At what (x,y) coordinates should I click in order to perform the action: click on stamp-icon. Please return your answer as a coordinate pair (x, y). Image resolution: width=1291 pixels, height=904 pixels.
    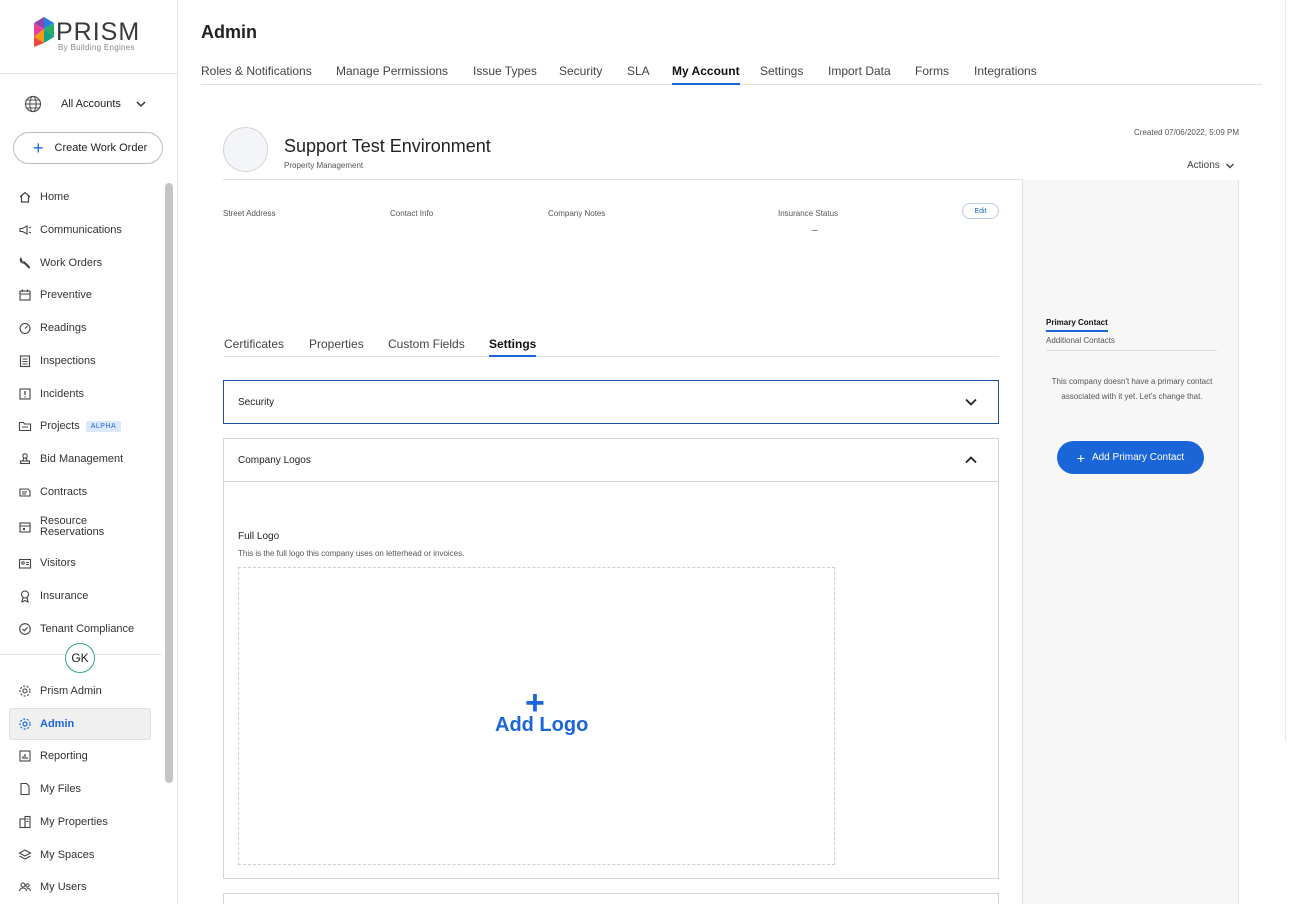
    Looking at the image, I should click on (25, 459).